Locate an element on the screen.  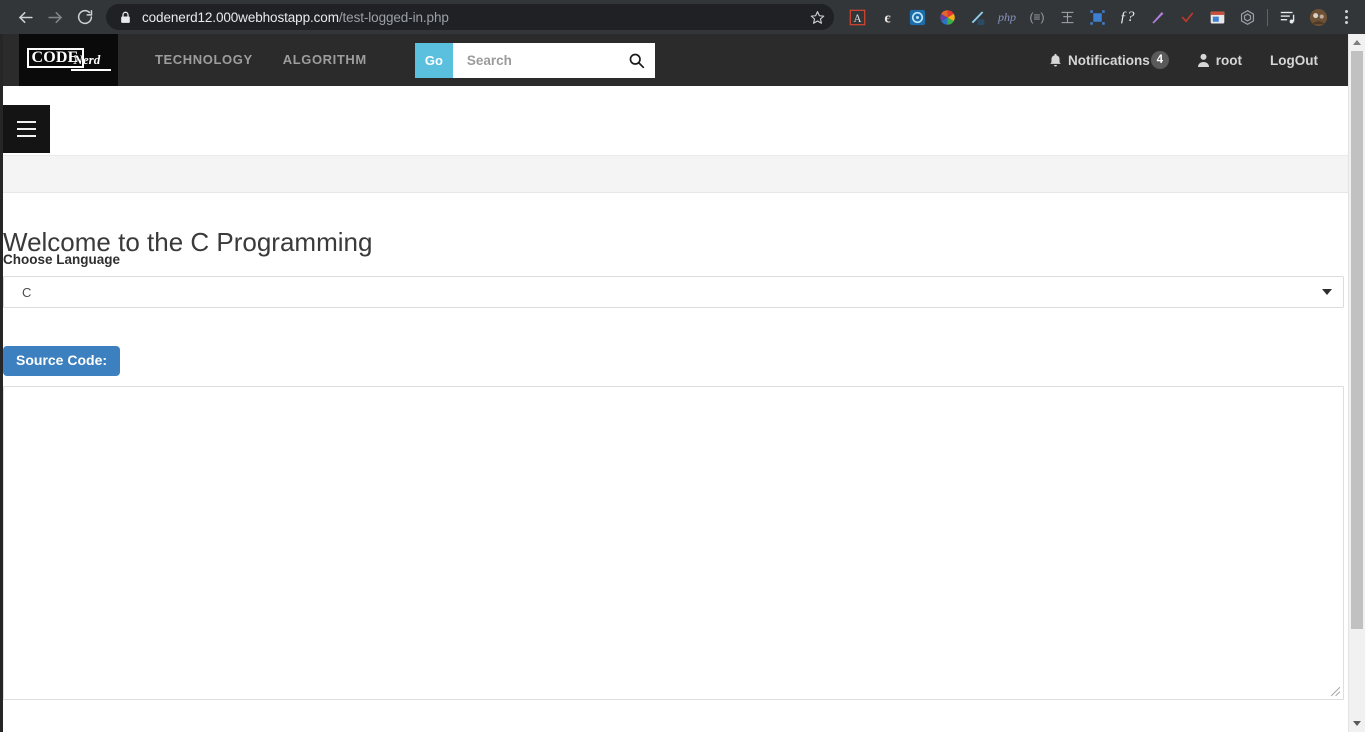
color-wheel-extension-button is located at coordinates (947, 17).